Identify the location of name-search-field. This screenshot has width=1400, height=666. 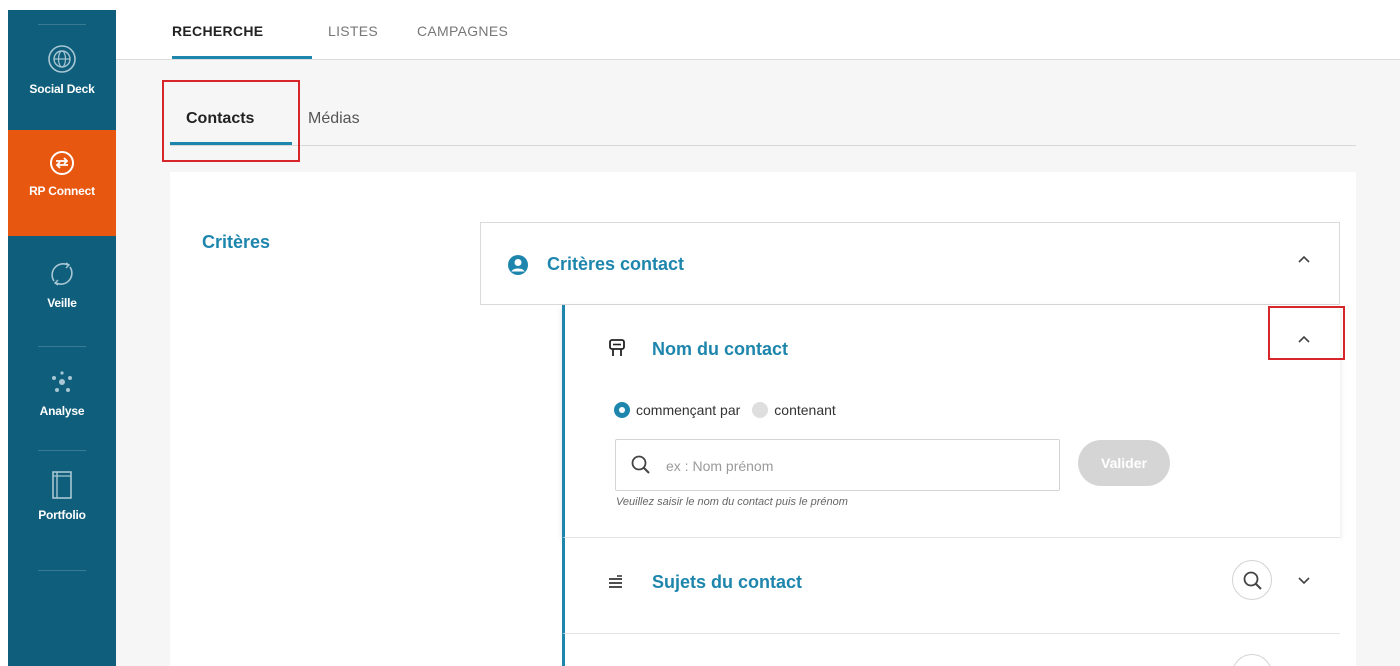
(837, 465).